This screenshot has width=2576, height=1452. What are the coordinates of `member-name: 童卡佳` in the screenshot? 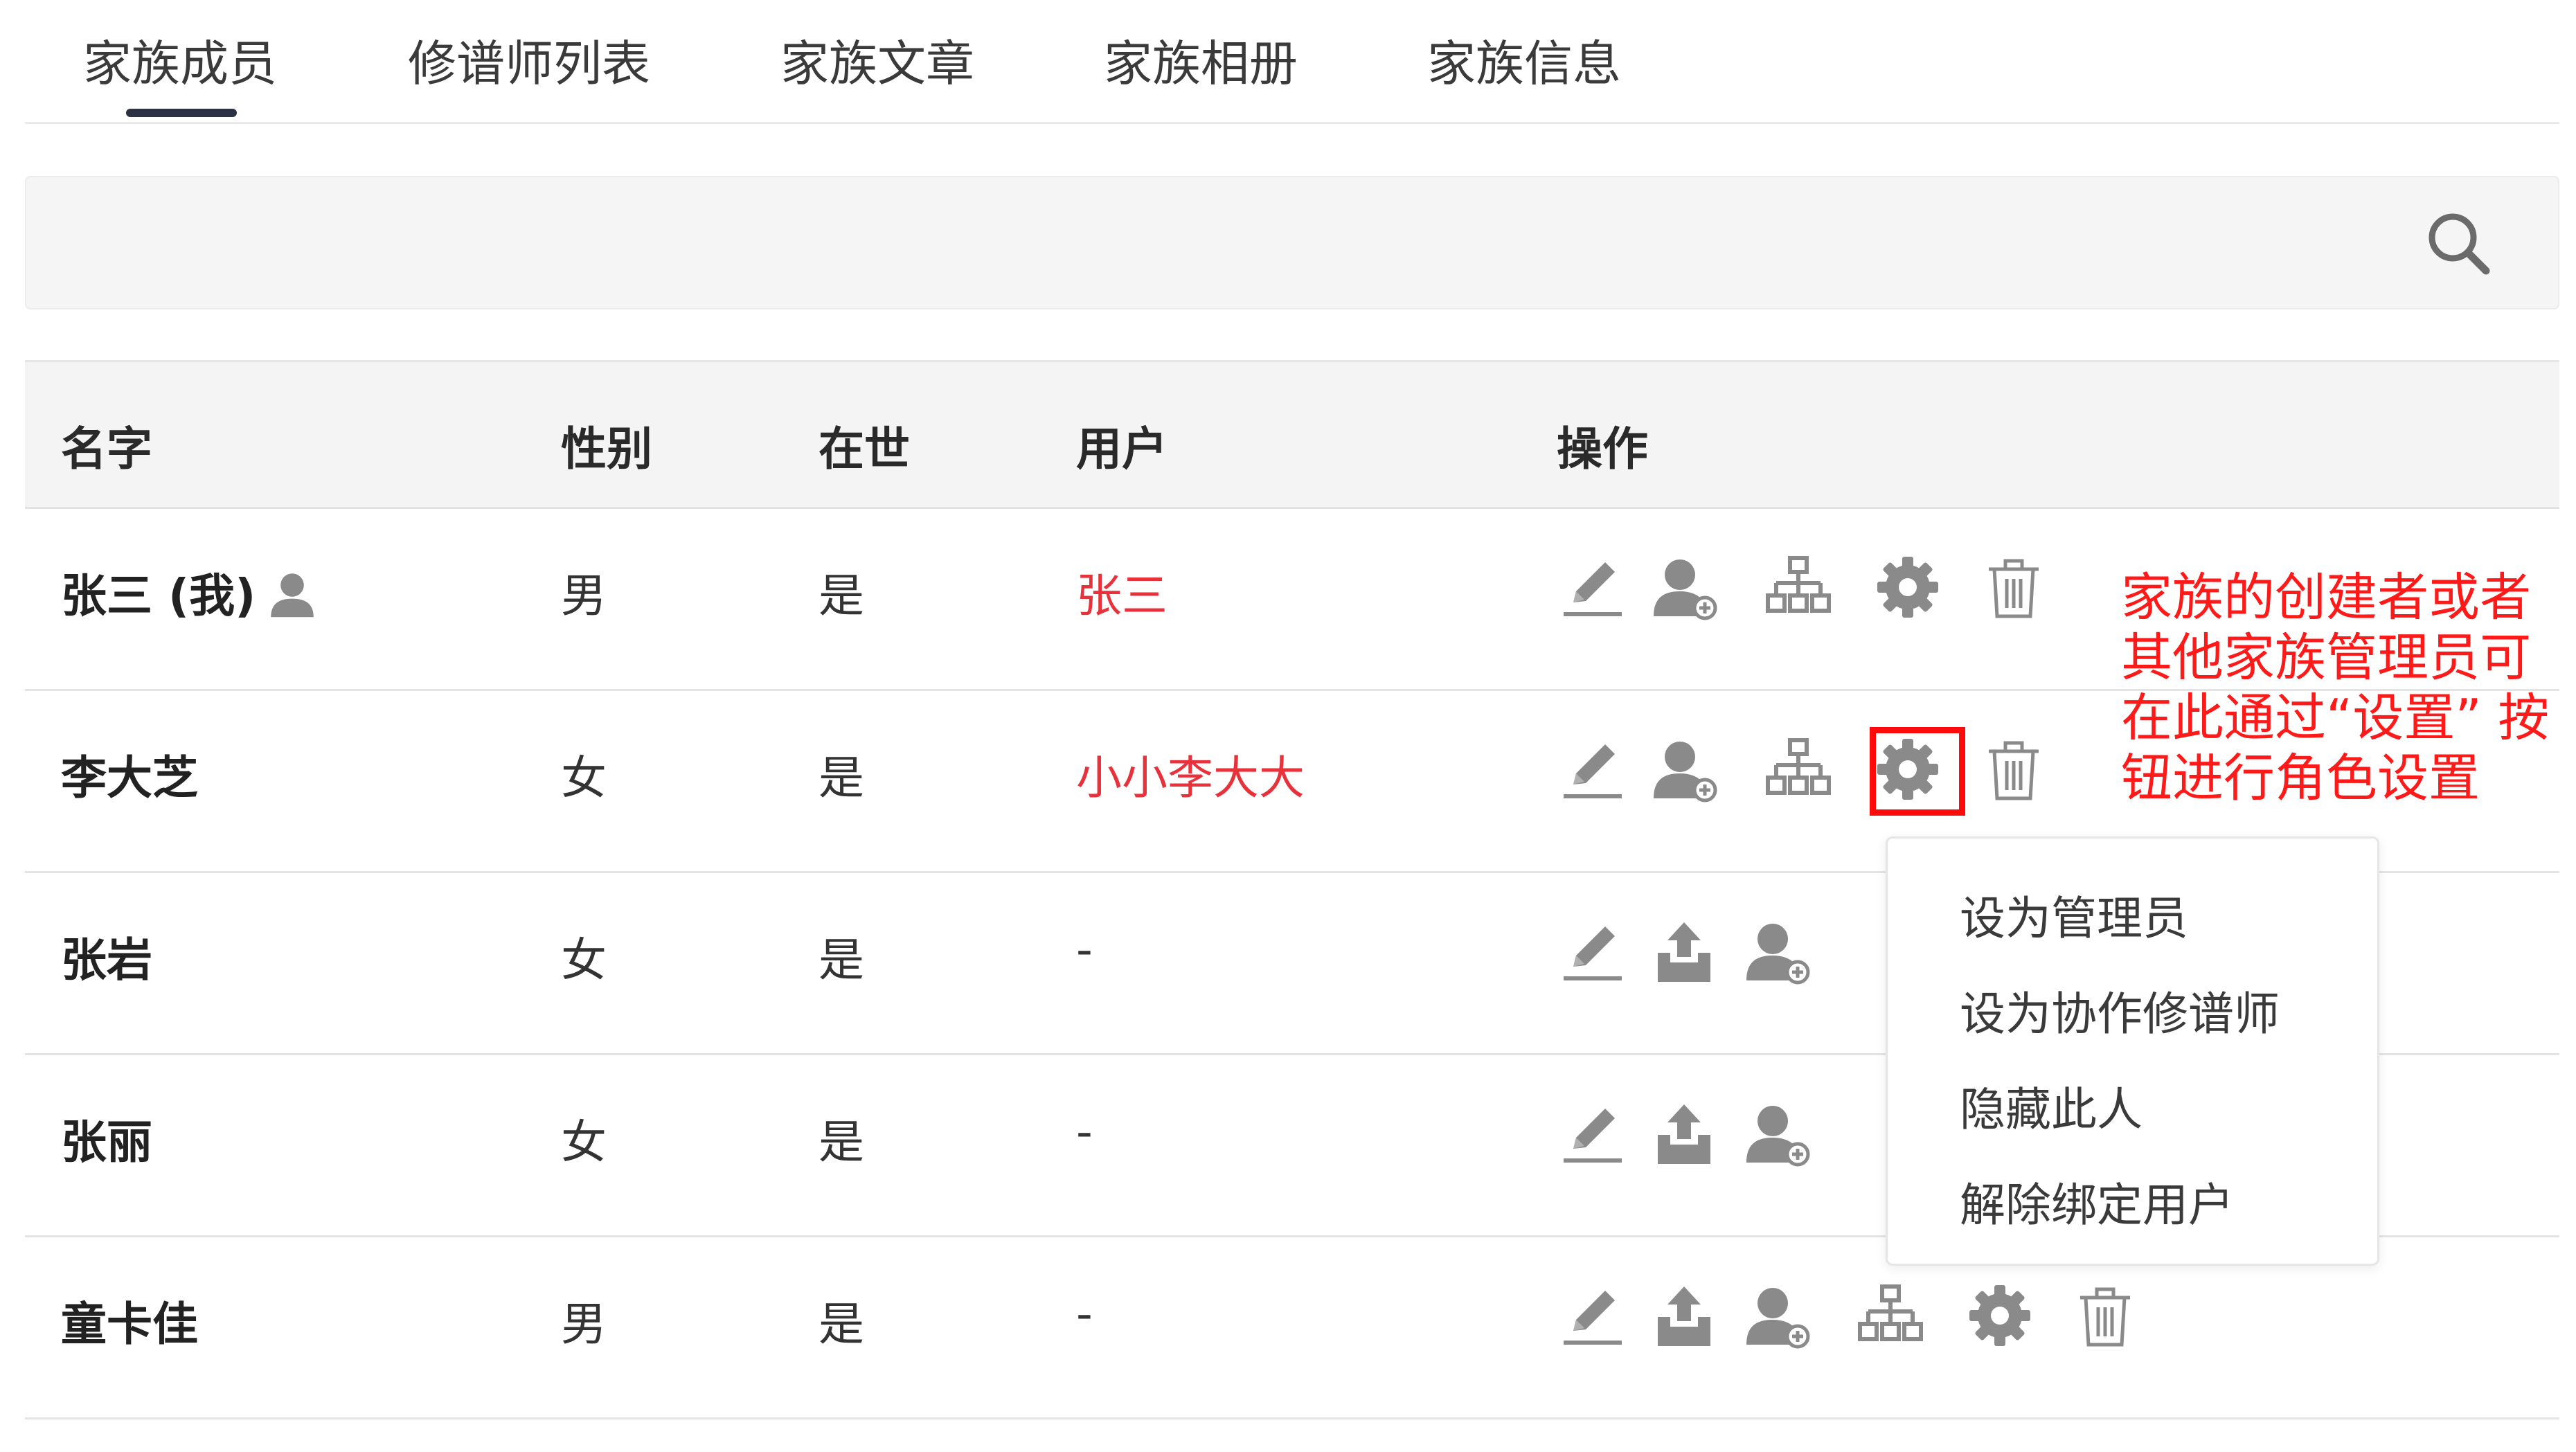 It's located at (130, 1320).